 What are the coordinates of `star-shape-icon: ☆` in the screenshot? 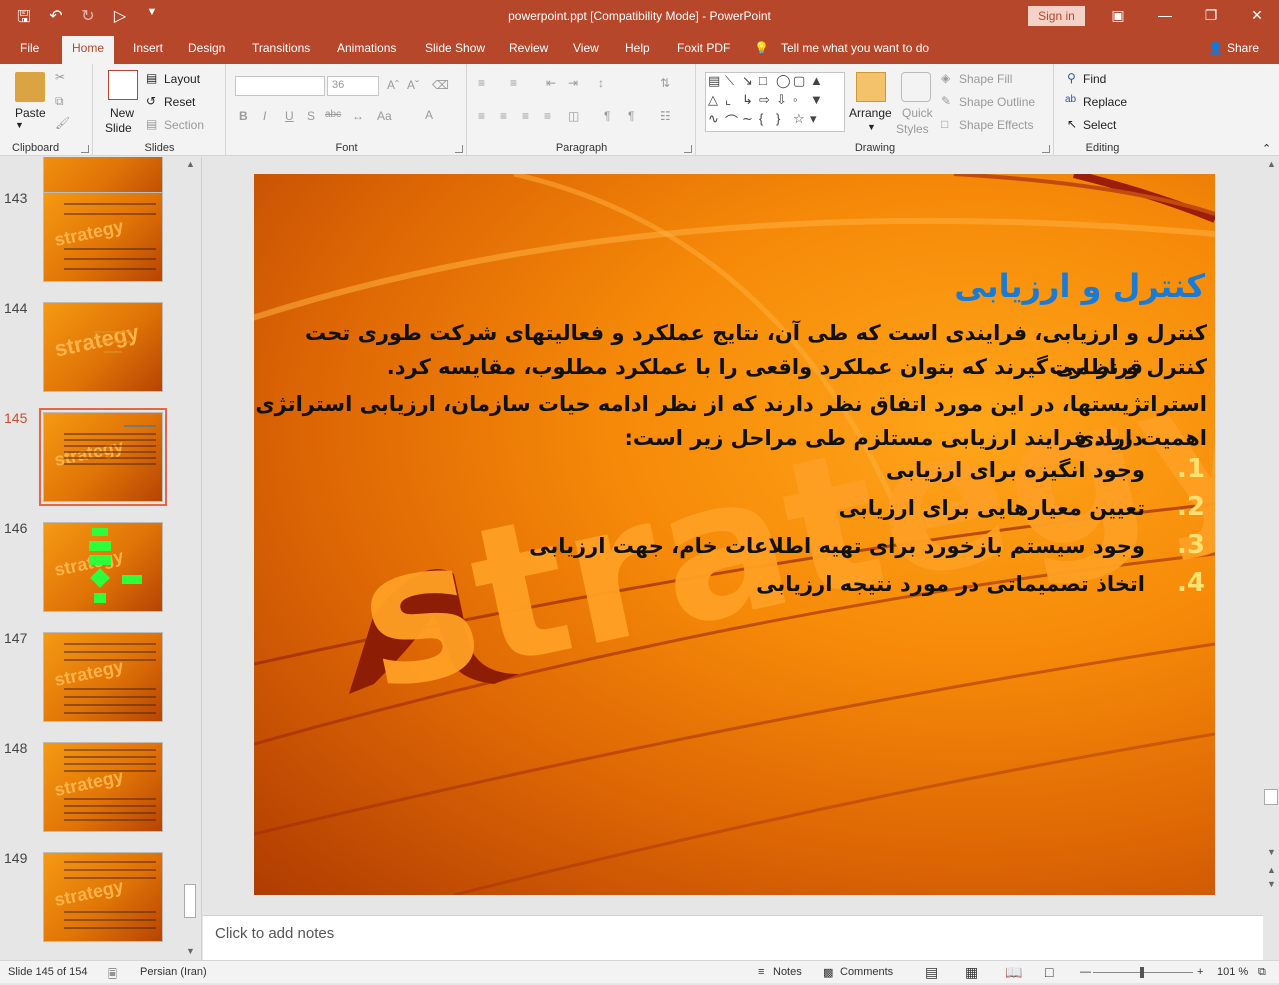 It's located at (801, 120).